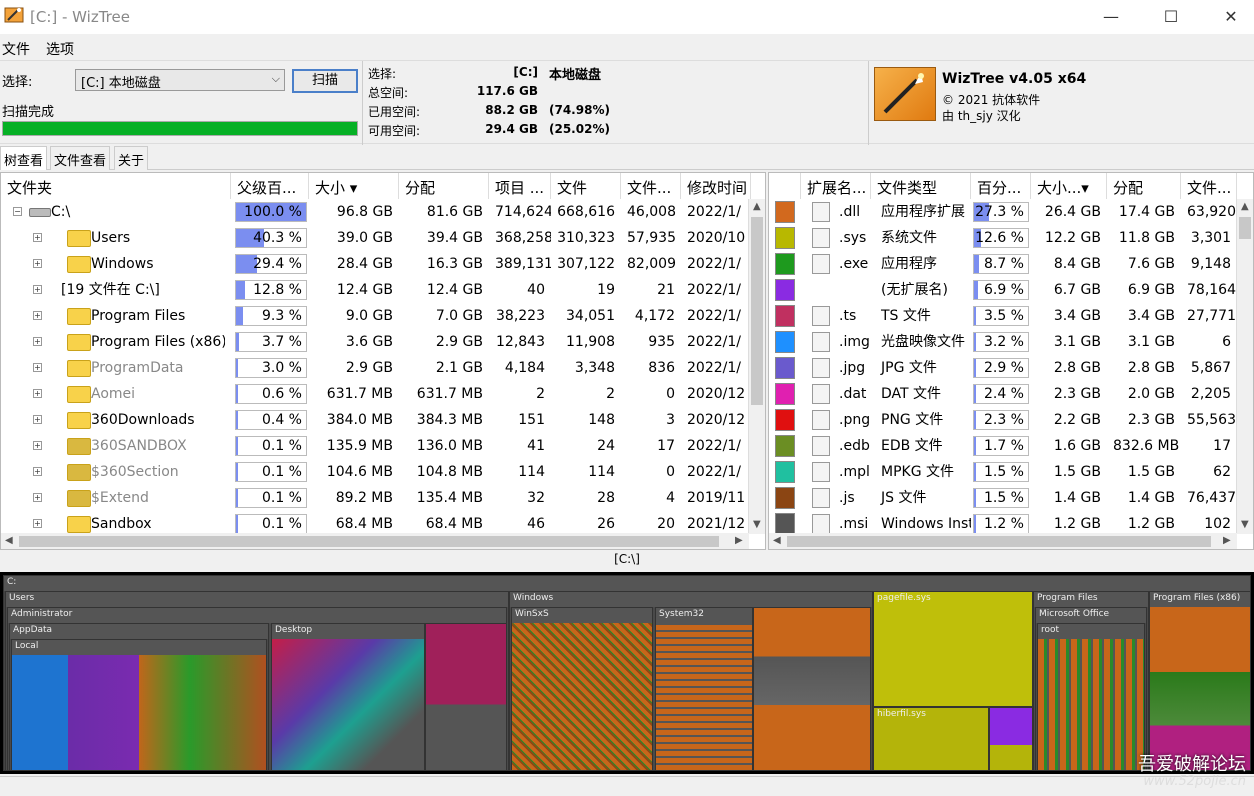 This screenshot has height=796, width=1254. I want to click on drive-select: [C:] 本地磁盘 ⌵, so click(180, 80).